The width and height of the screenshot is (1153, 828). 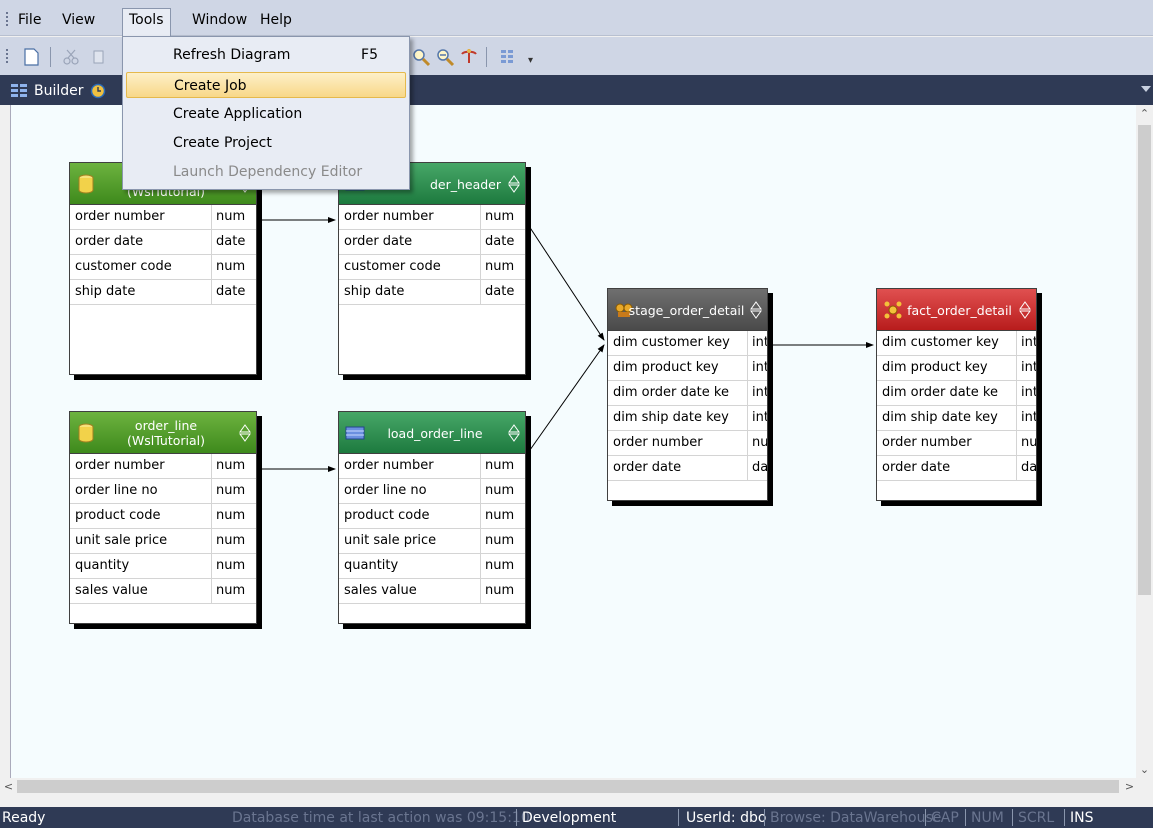 What do you see at coordinates (31, 57) in the screenshot?
I see `new-document-icon` at bounding box center [31, 57].